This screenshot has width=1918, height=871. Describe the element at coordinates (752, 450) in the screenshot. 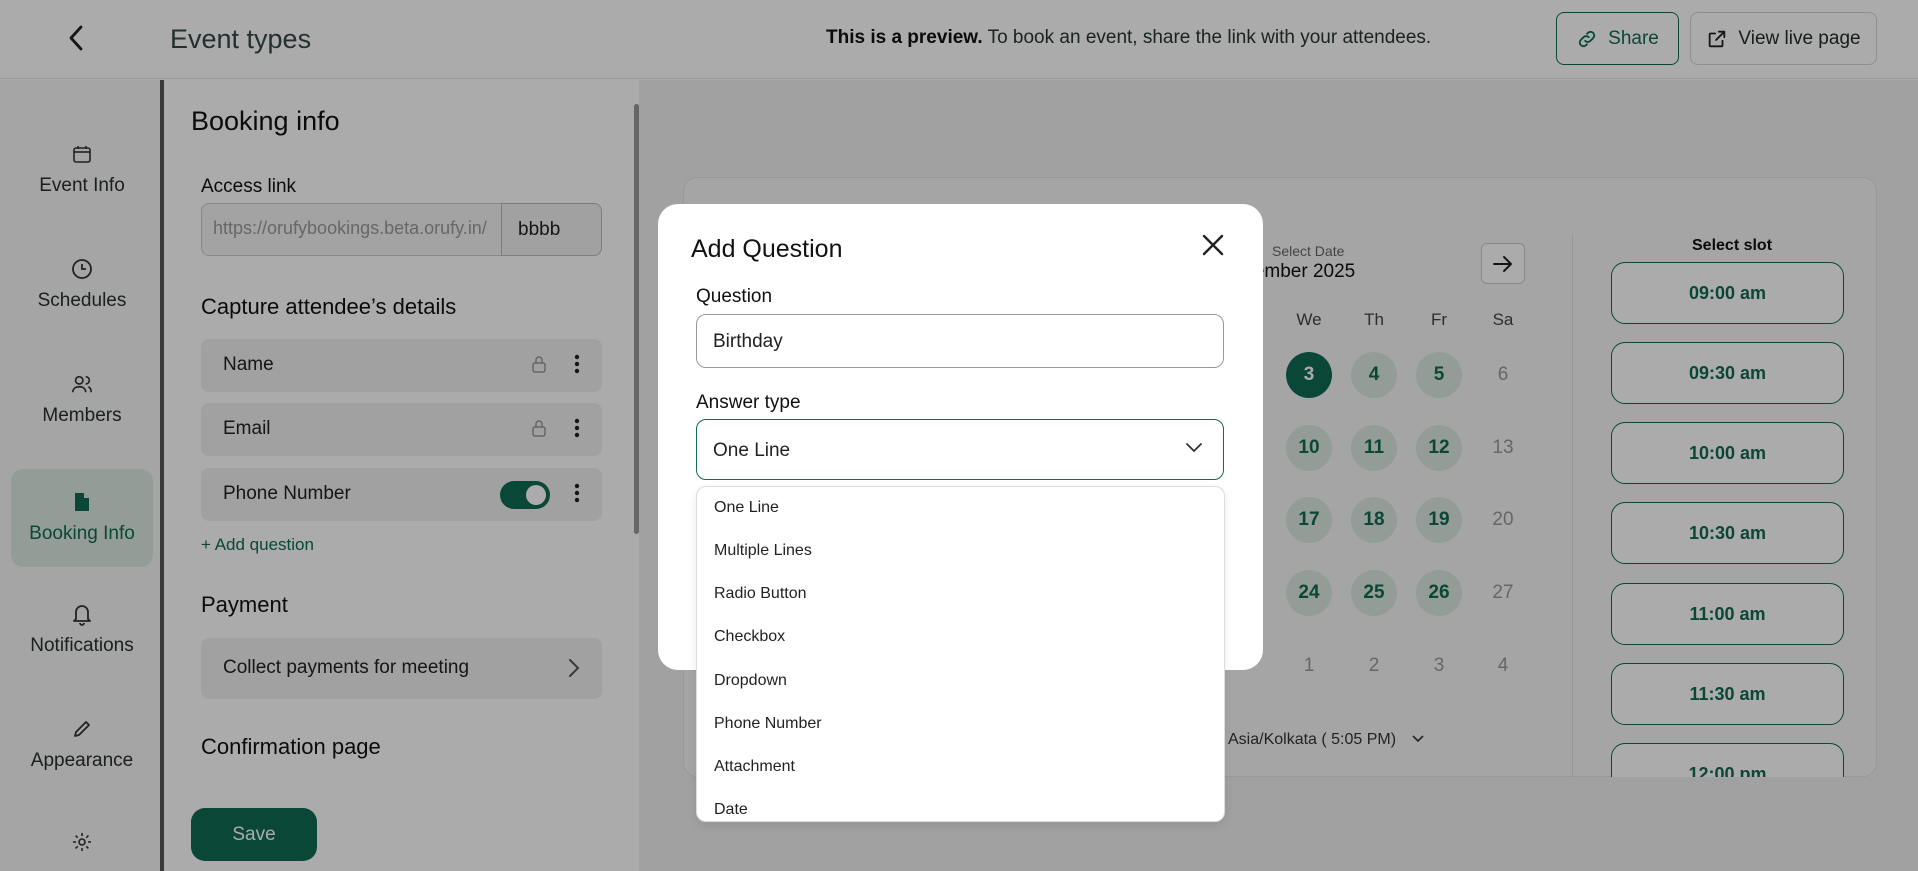

I see `answer-type-value: One Line` at that location.